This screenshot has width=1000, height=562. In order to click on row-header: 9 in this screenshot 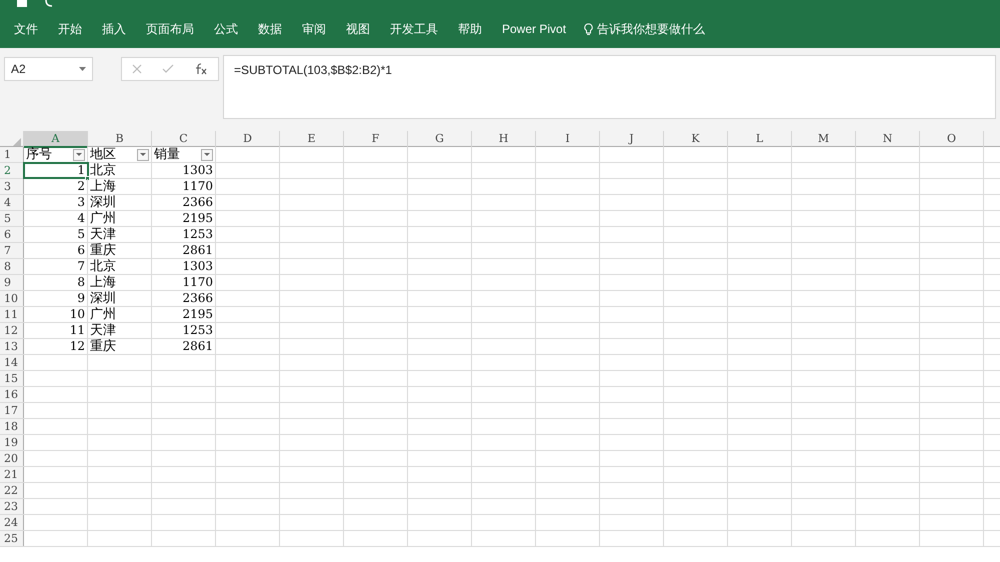, I will do `click(12, 282)`.